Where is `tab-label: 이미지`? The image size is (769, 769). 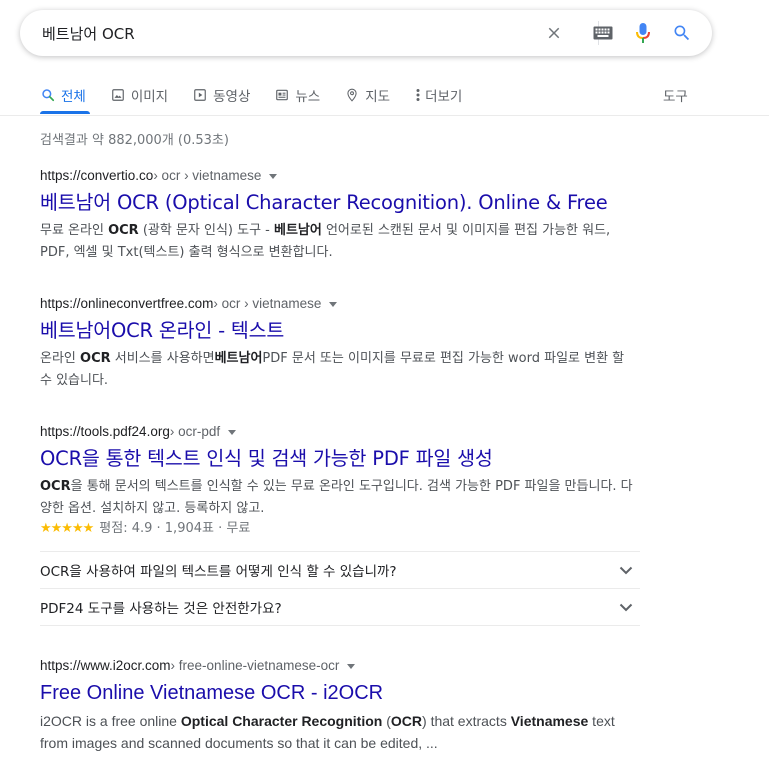 tab-label: 이미지 is located at coordinates (149, 97).